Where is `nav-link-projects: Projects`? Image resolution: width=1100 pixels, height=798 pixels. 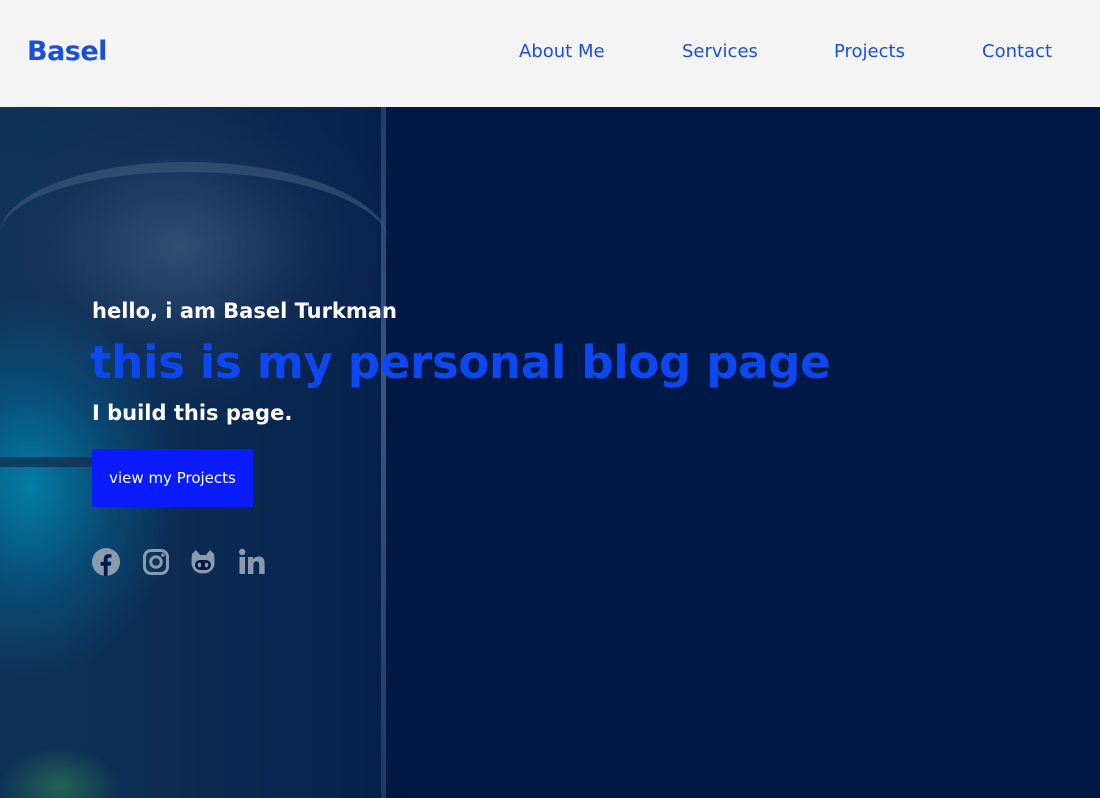 nav-link-projects: Projects is located at coordinates (869, 52).